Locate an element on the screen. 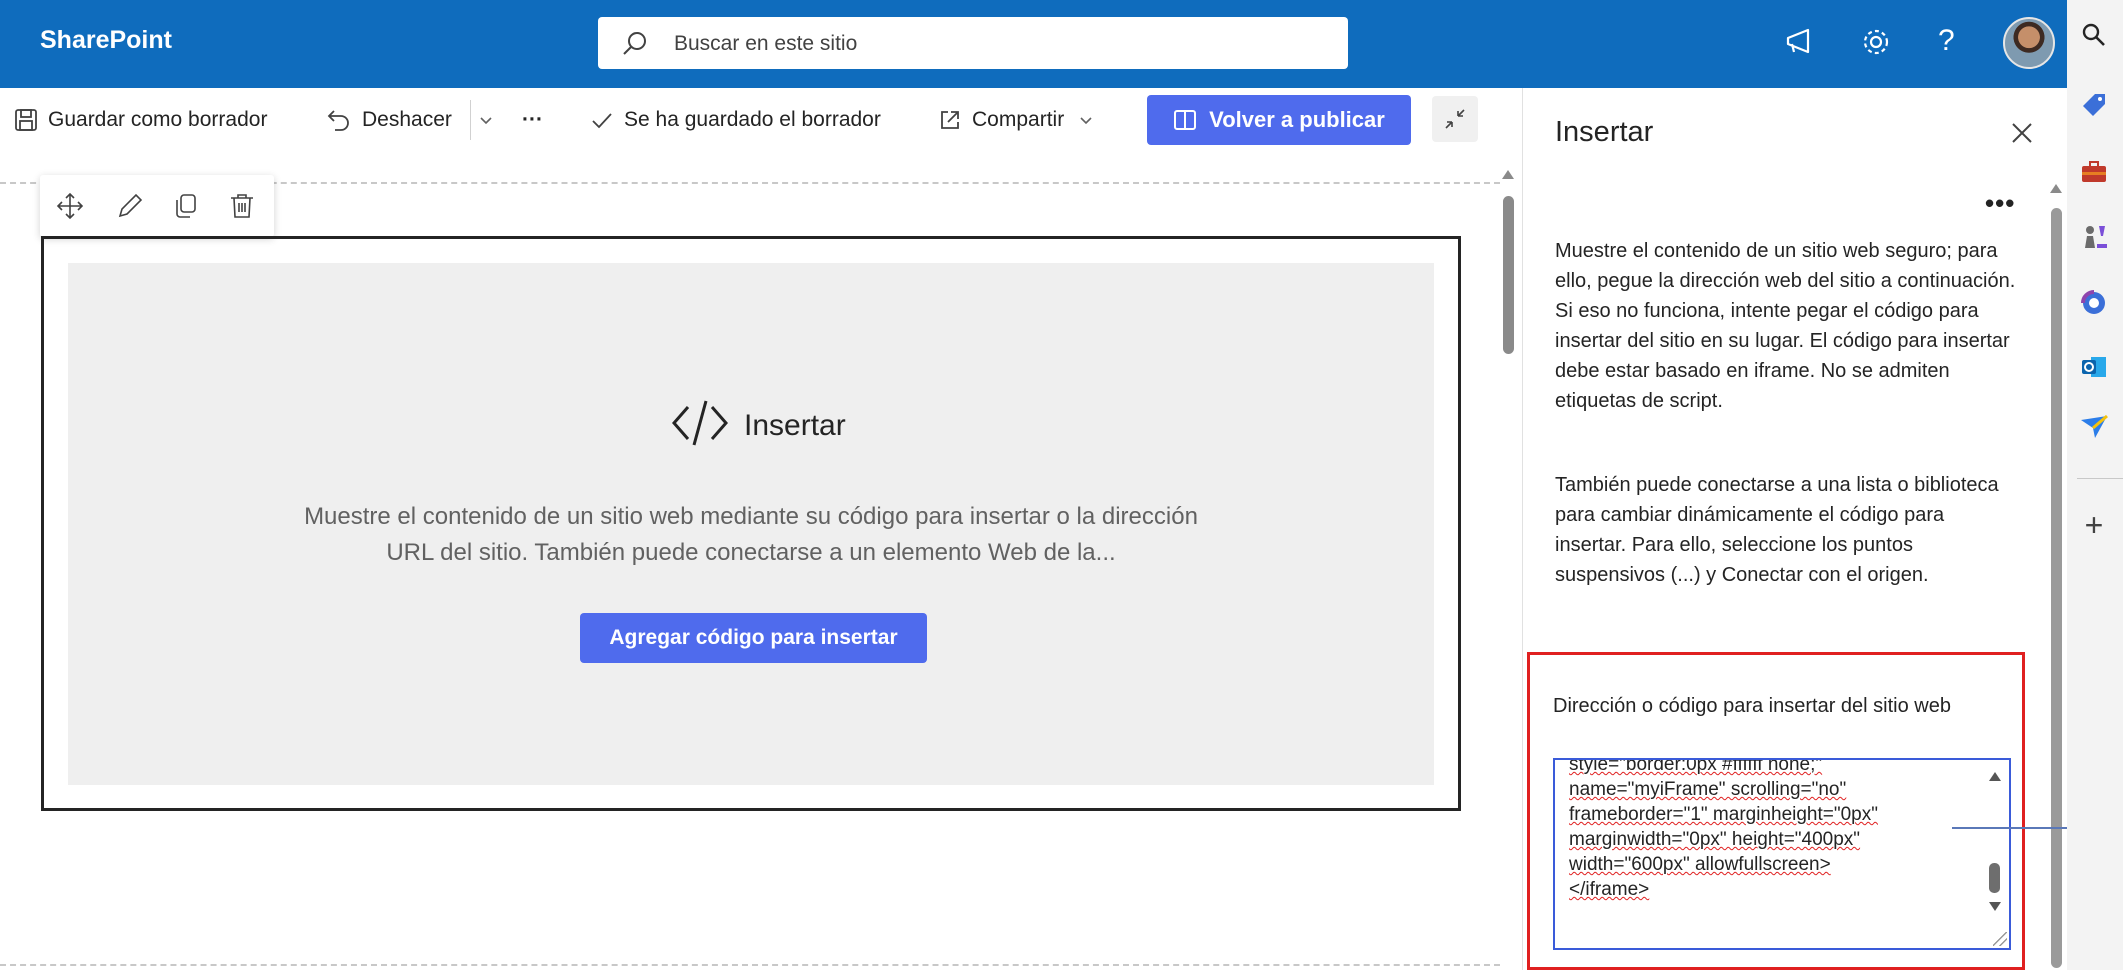  suite-bar: SharePoint Buscar en este sitio ? is located at coordinates (1033, 44).